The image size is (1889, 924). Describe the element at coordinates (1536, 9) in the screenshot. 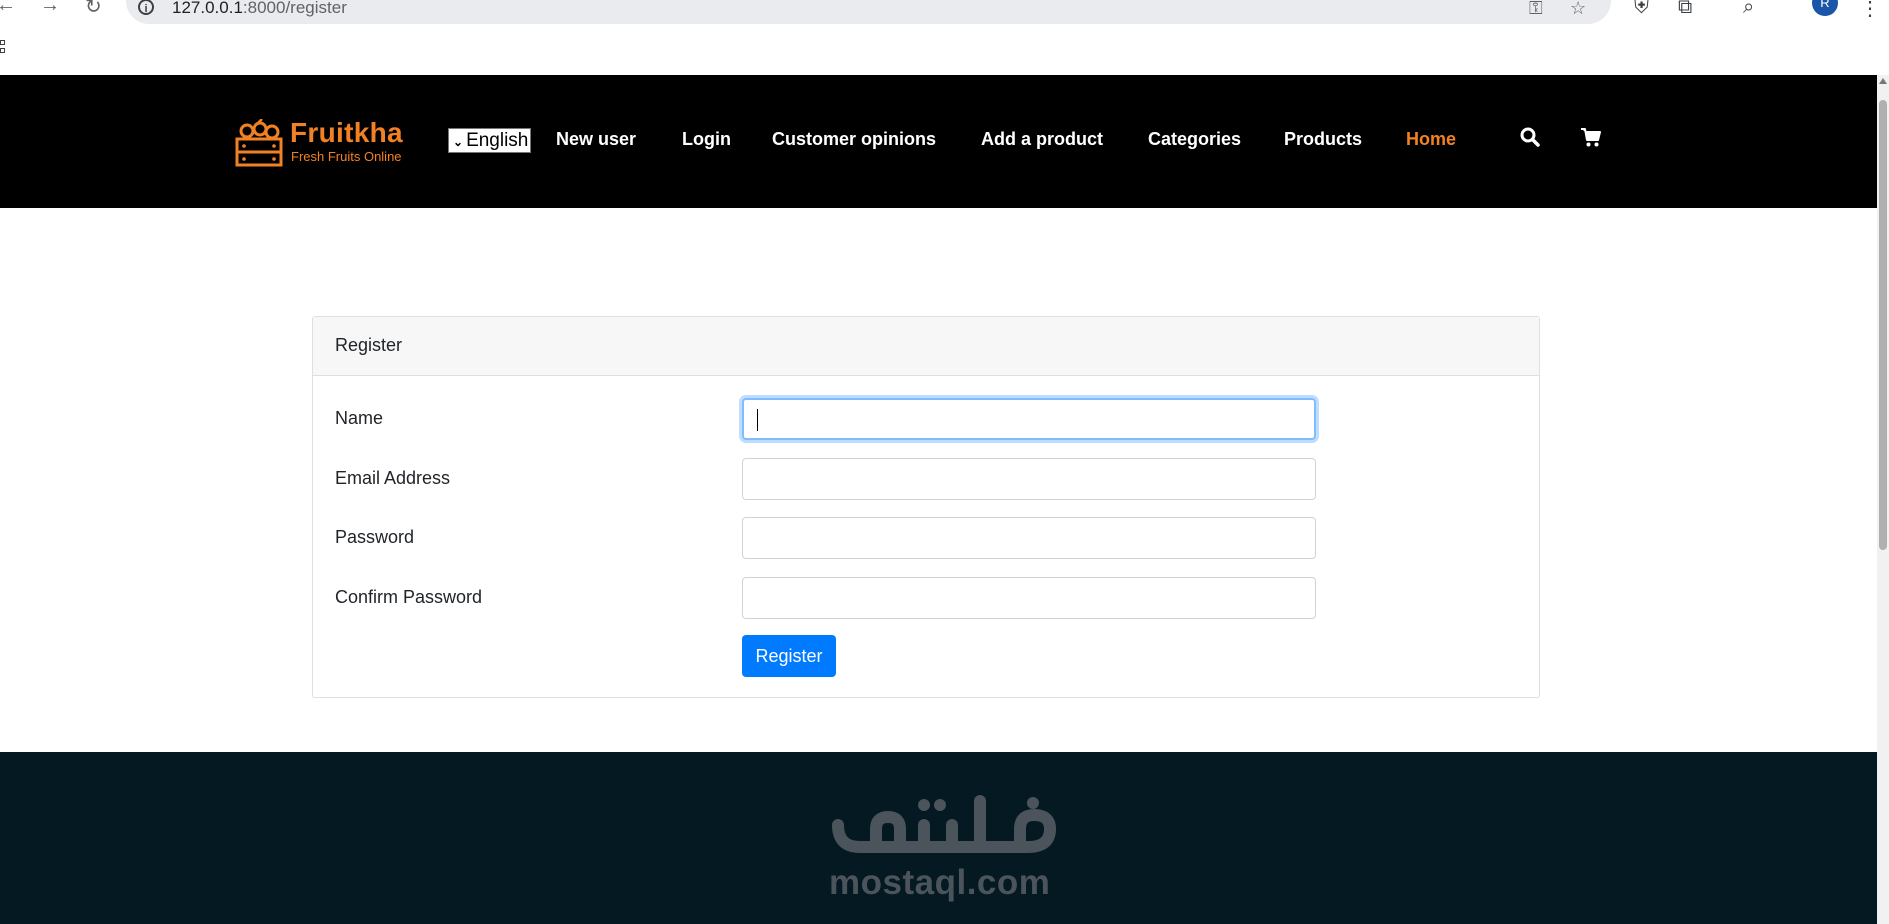

I see `key-icon: ⚿` at that location.